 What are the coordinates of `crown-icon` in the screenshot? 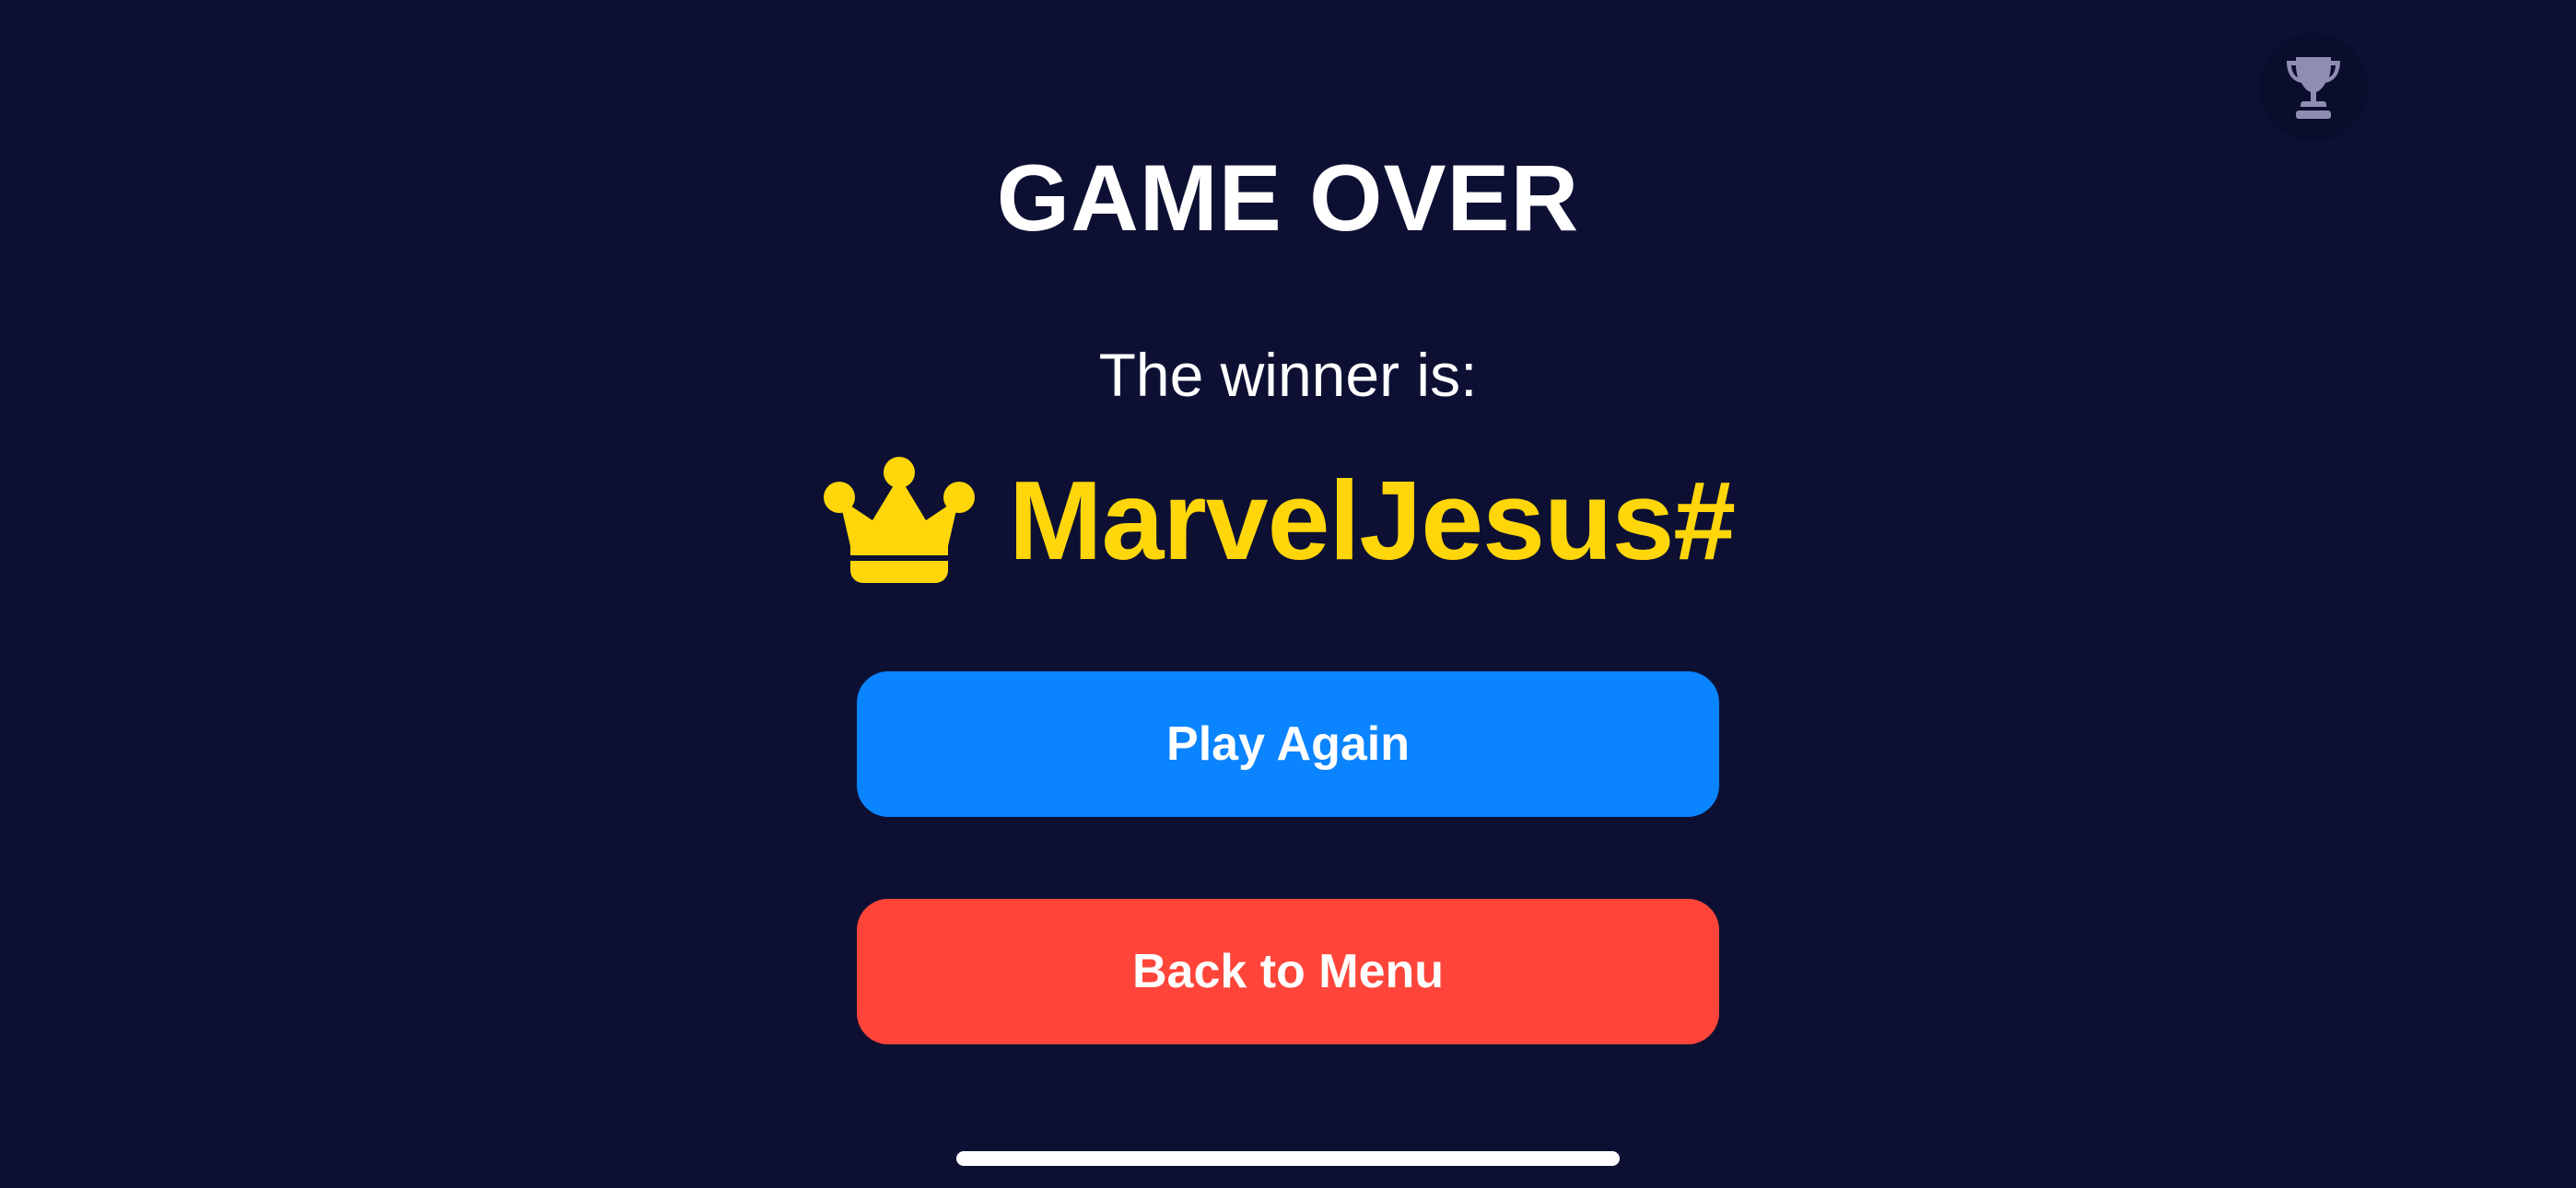 It's located at (899, 520).